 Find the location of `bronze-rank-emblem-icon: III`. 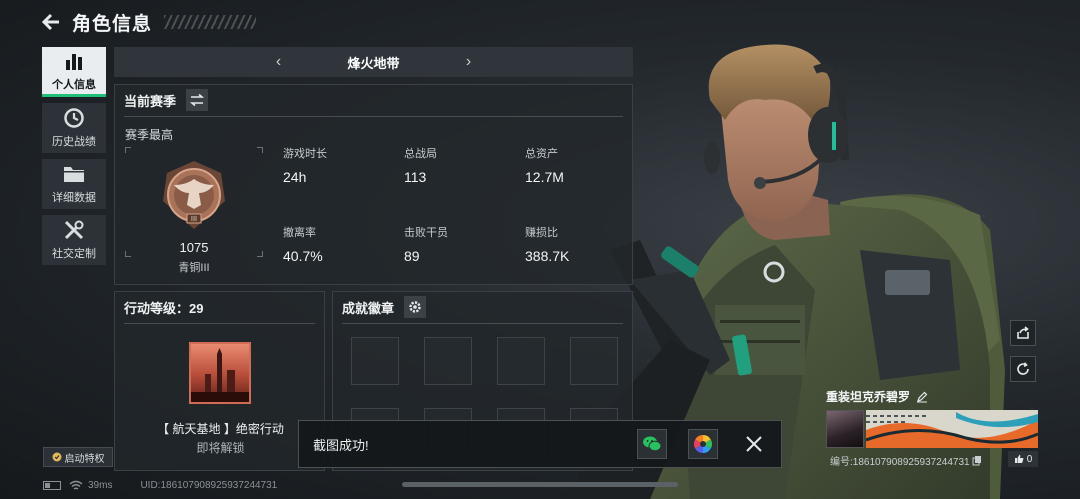

bronze-rank-emblem-icon: III is located at coordinates (194, 195).